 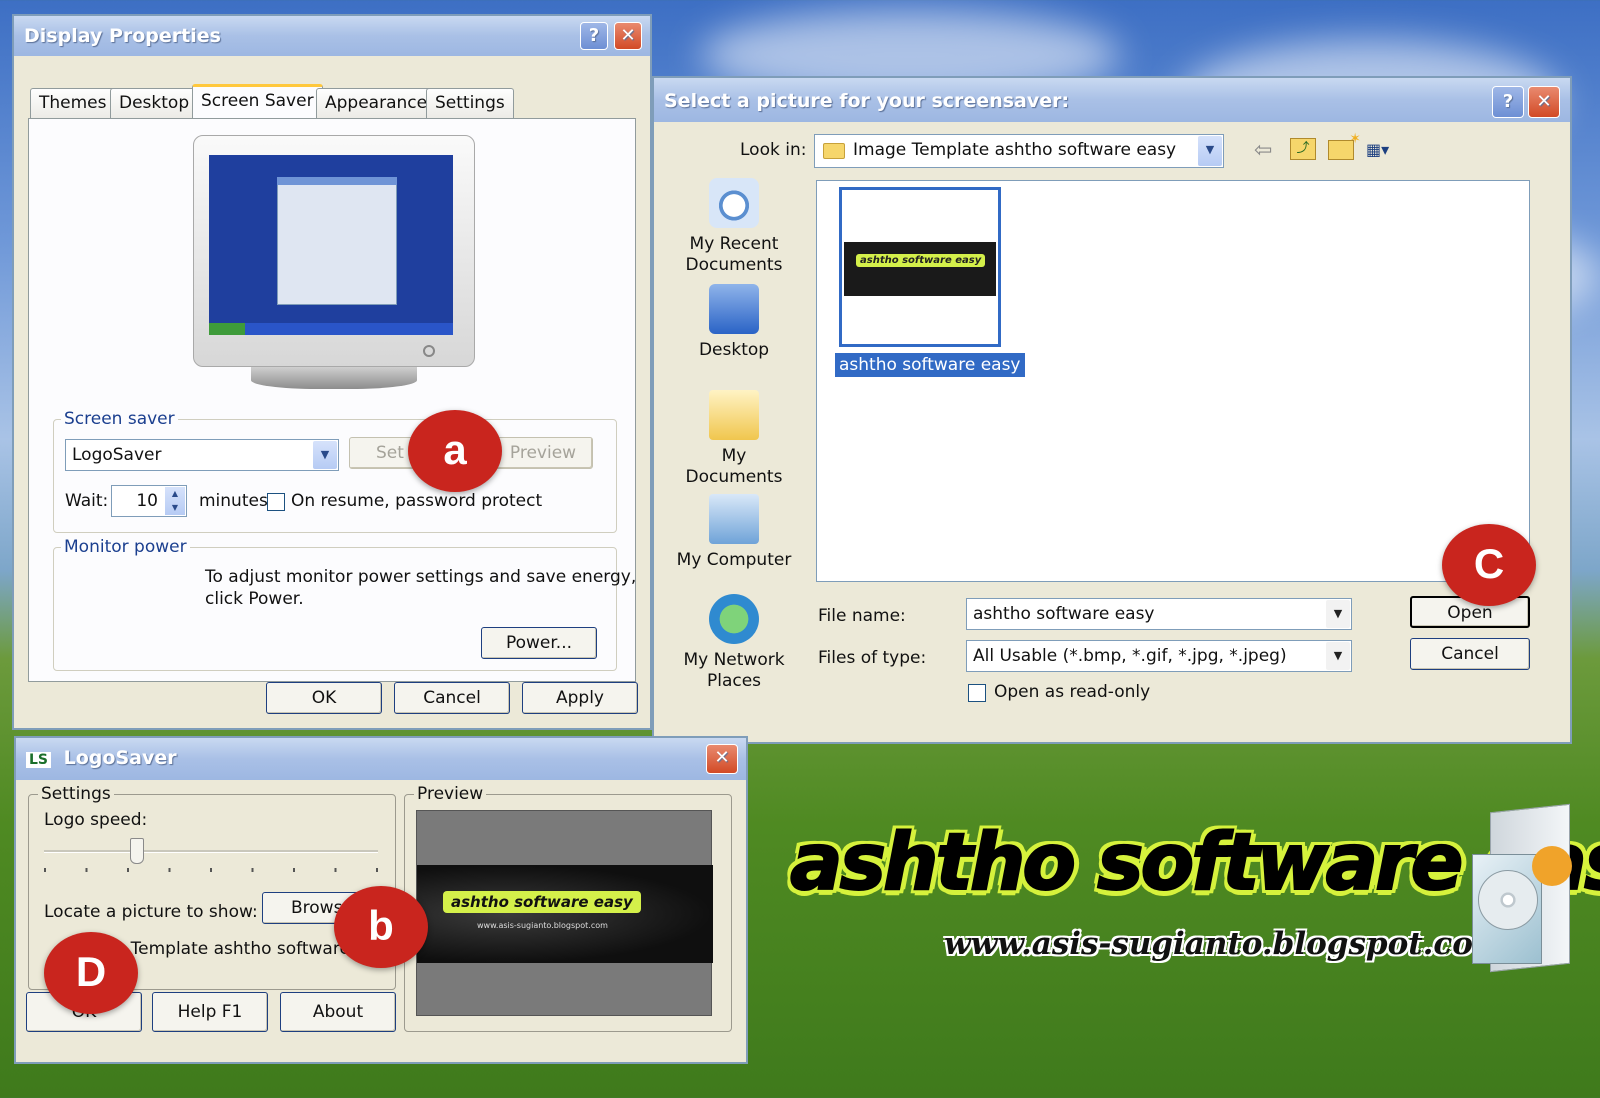 I want to click on place-my-network-places: My Network Places, so click(x=734, y=643).